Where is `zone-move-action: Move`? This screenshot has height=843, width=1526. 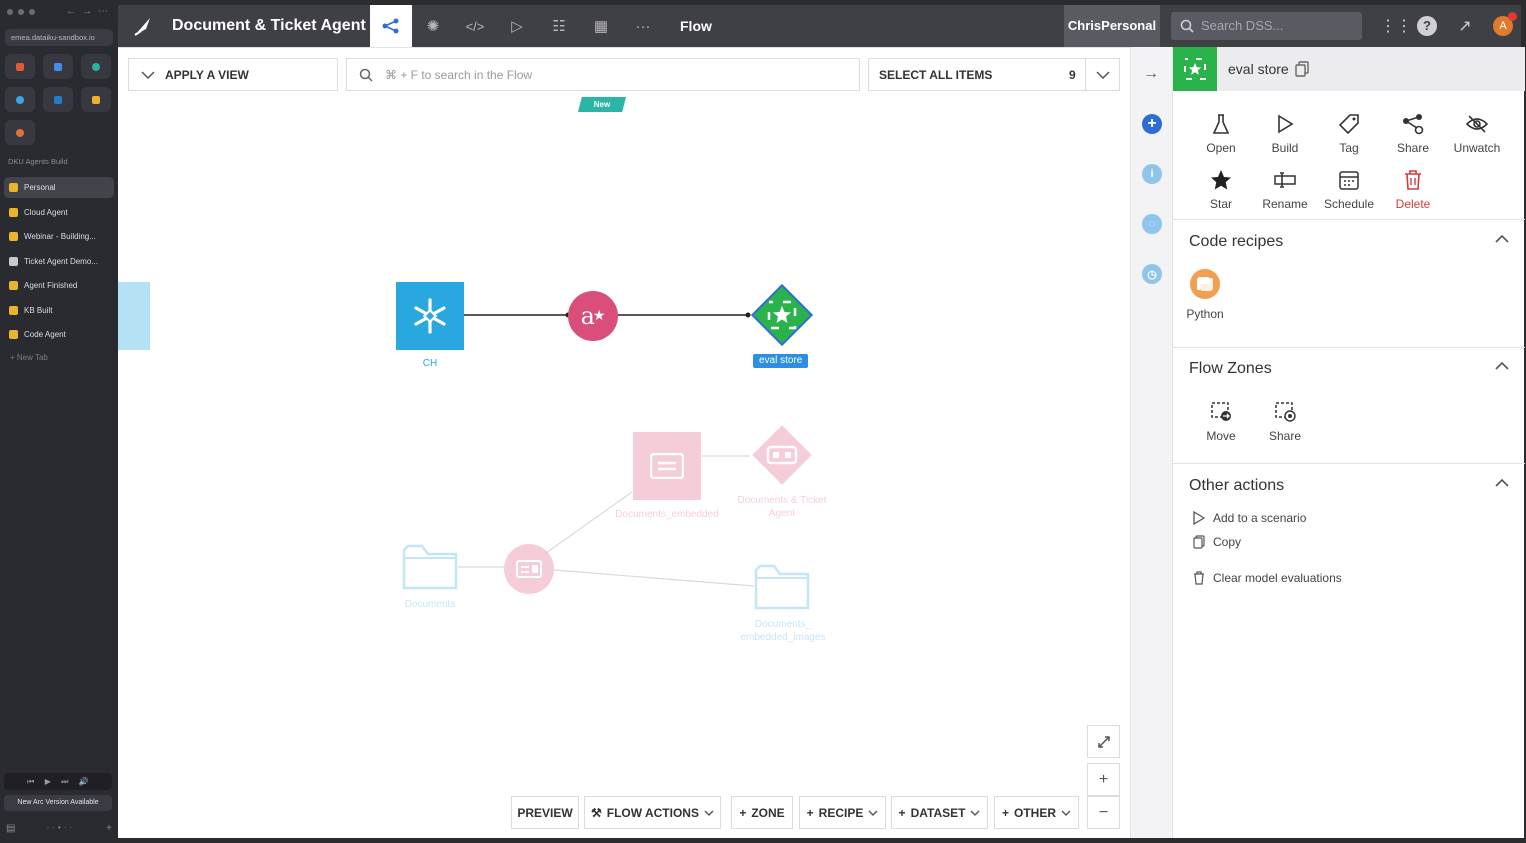 zone-move-action: Move is located at coordinates (1221, 422).